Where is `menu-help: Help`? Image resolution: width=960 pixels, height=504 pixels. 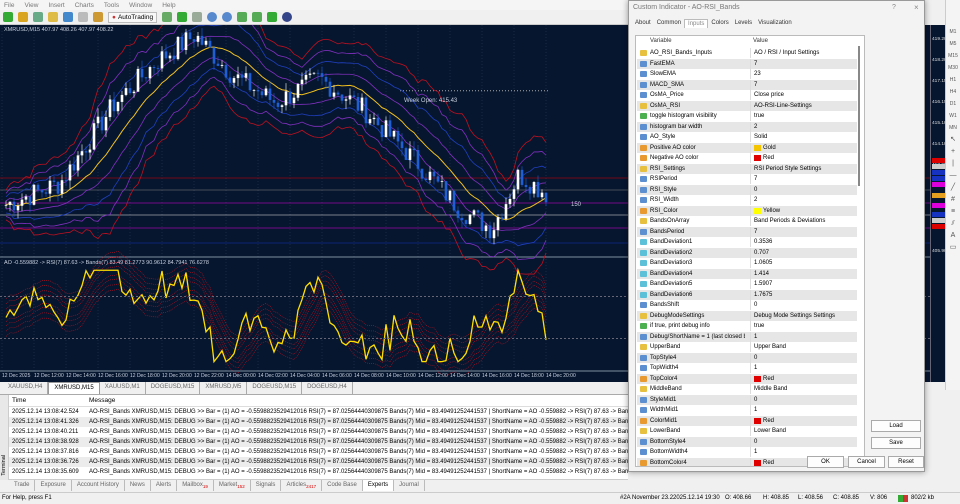 menu-help: Help is located at coordinates (168, 5).